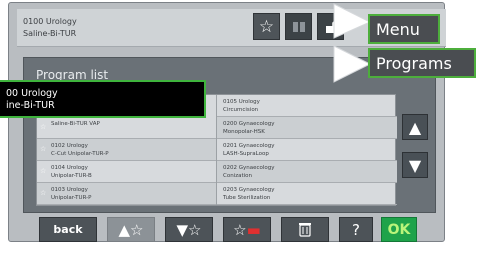 The width and height of the screenshot is (497, 257). Describe the element at coordinates (103, 99) in the screenshot. I see `selected-program-tooltip: 00 Urology ine-Bi-TUR` at that location.